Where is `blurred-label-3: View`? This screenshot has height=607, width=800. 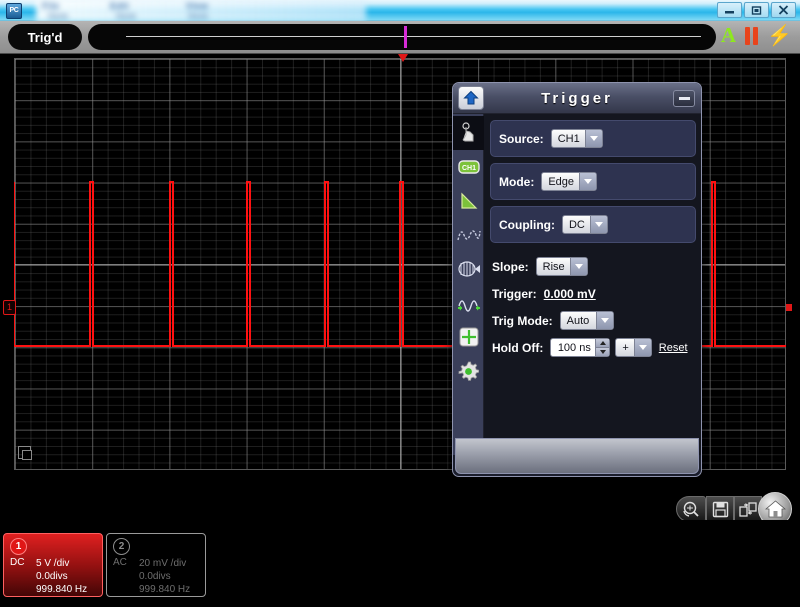
blurred-label-3: View is located at coordinates (197, 6).